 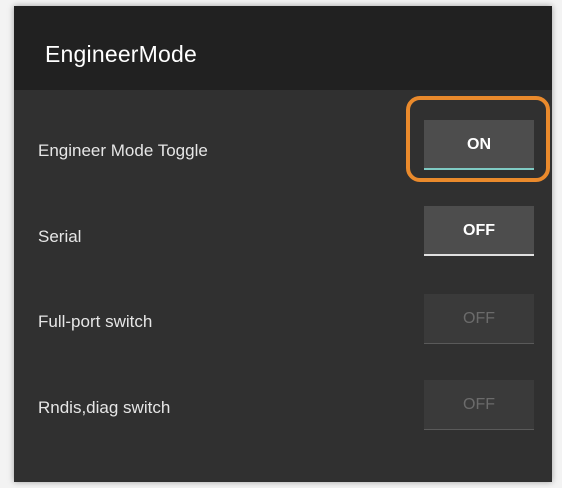 I want to click on setting-label-engineer-mode: Engineer Mode Toggle, so click(x=123, y=150).